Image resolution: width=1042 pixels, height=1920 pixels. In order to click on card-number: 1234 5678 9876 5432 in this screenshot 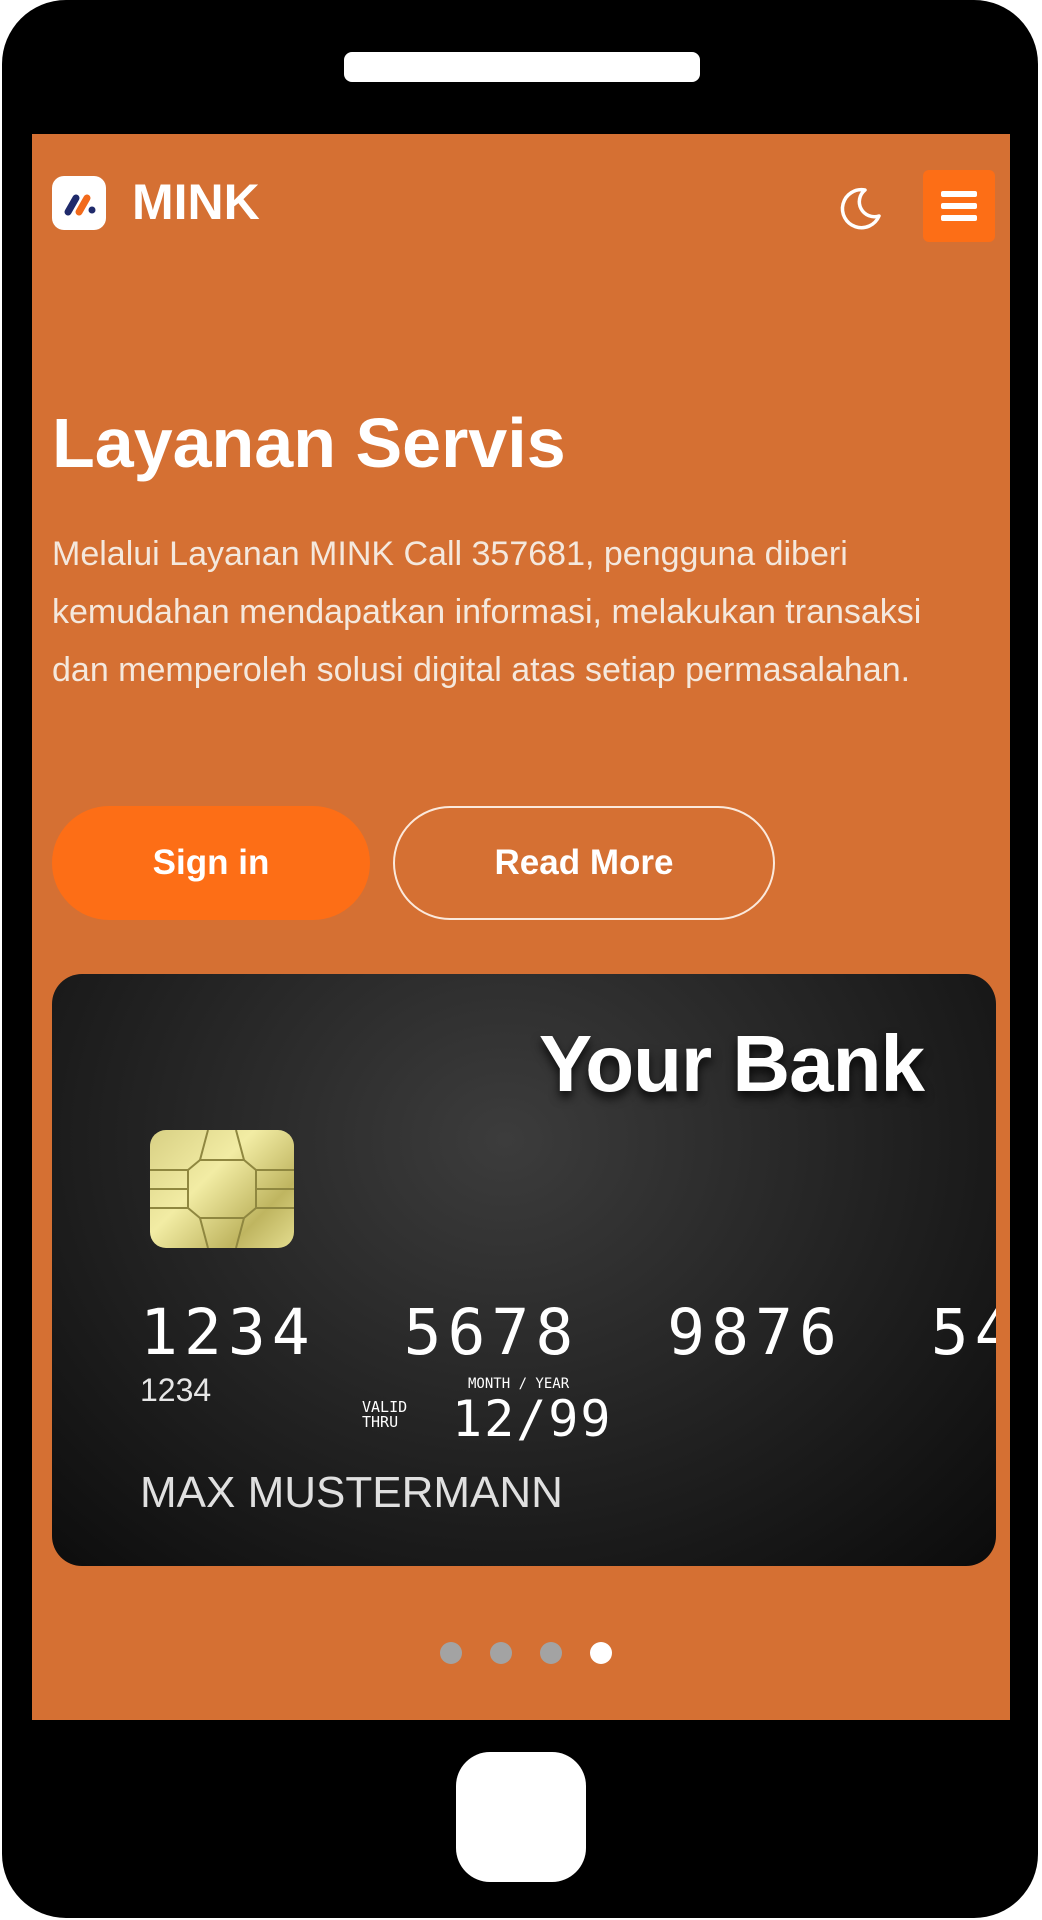, I will do `click(568, 1332)`.